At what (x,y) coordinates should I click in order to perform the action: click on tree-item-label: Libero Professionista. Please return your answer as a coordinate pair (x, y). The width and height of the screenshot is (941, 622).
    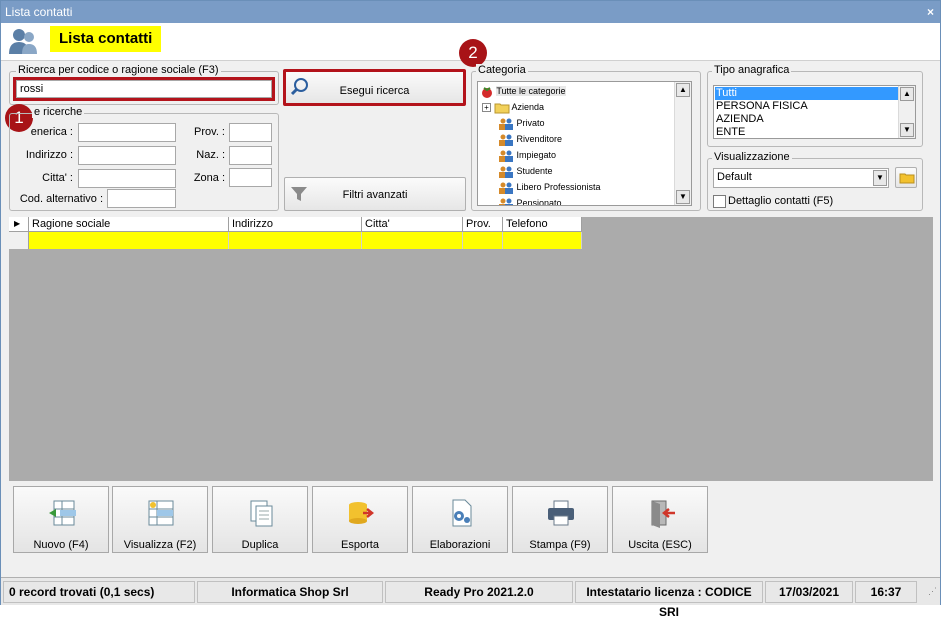
    Looking at the image, I should click on (558, 187).